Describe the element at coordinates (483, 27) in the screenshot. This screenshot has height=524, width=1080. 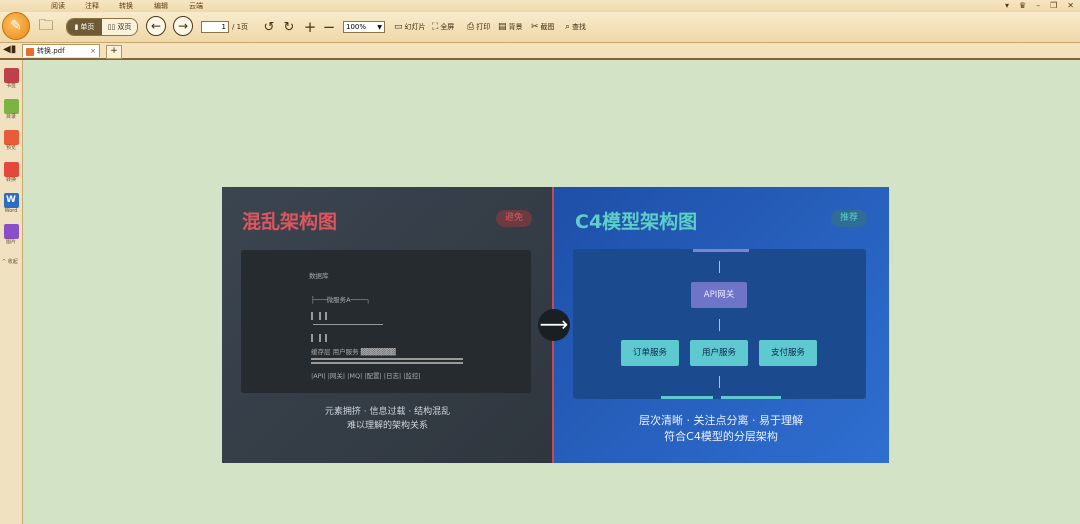
I see `print-label: 打印` at that location.